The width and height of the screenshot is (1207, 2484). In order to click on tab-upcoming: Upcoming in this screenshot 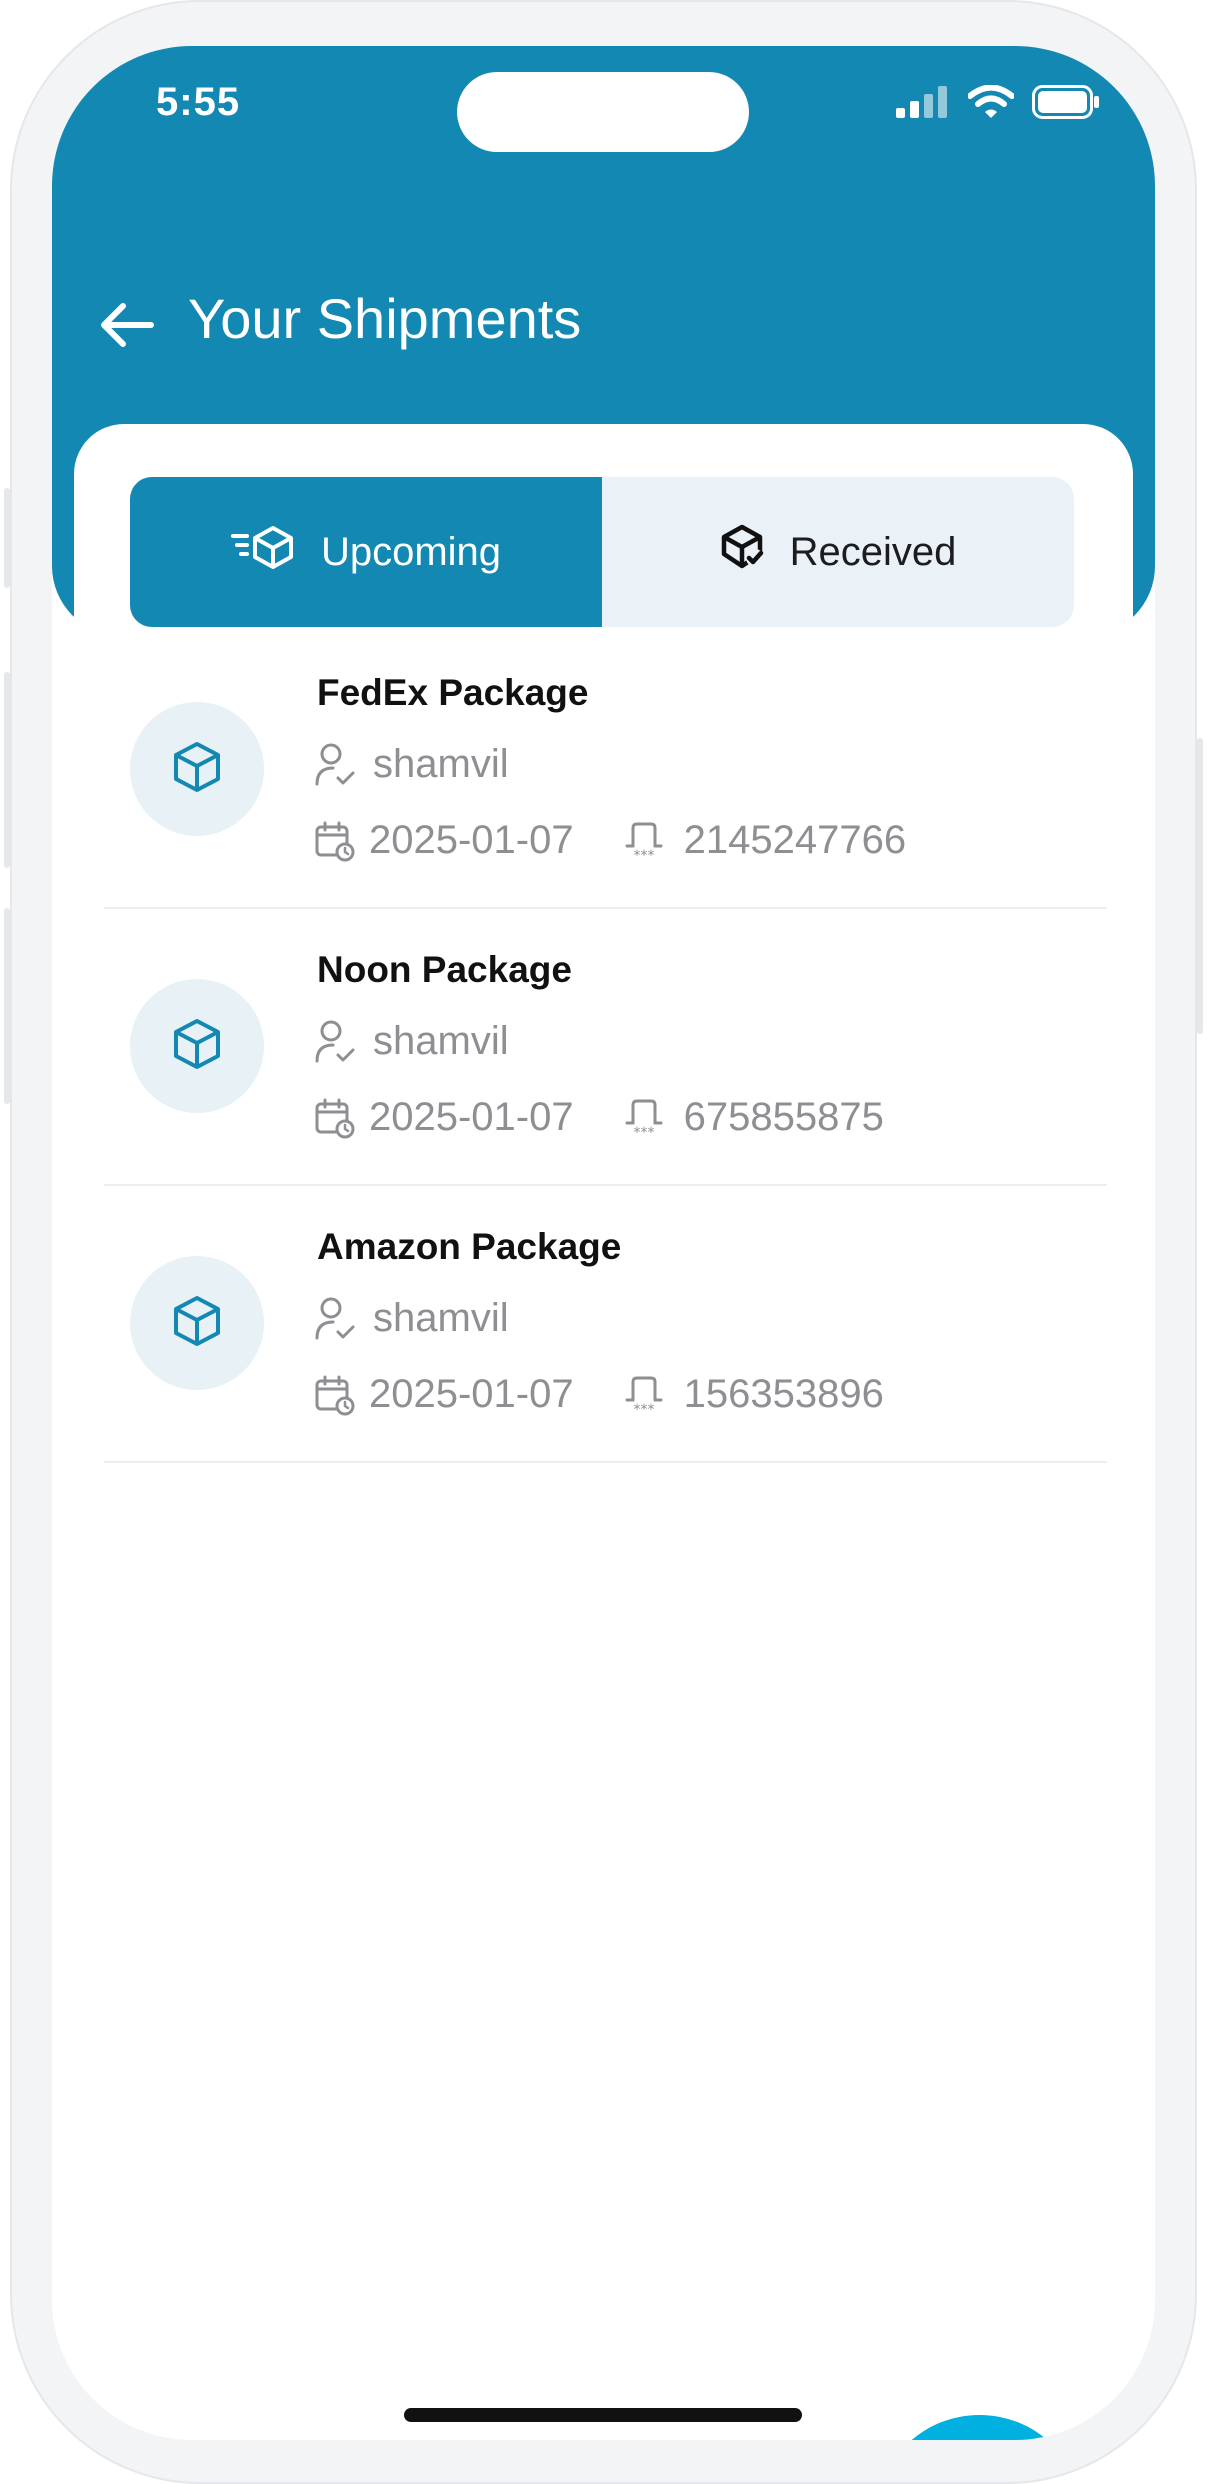, I will do `click(366, 552)`.